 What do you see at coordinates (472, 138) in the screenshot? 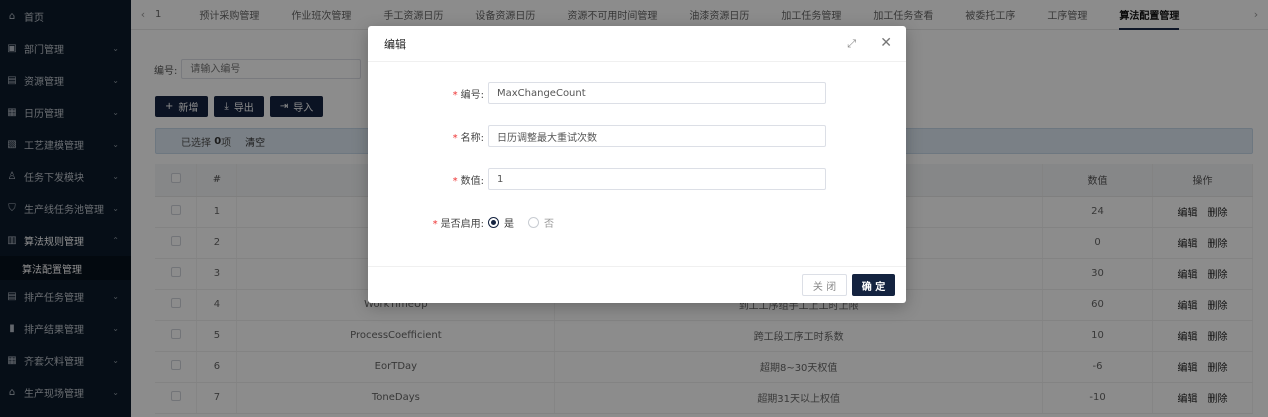
I see `name-label-text: 名称:` at bounding box center [472, 138].